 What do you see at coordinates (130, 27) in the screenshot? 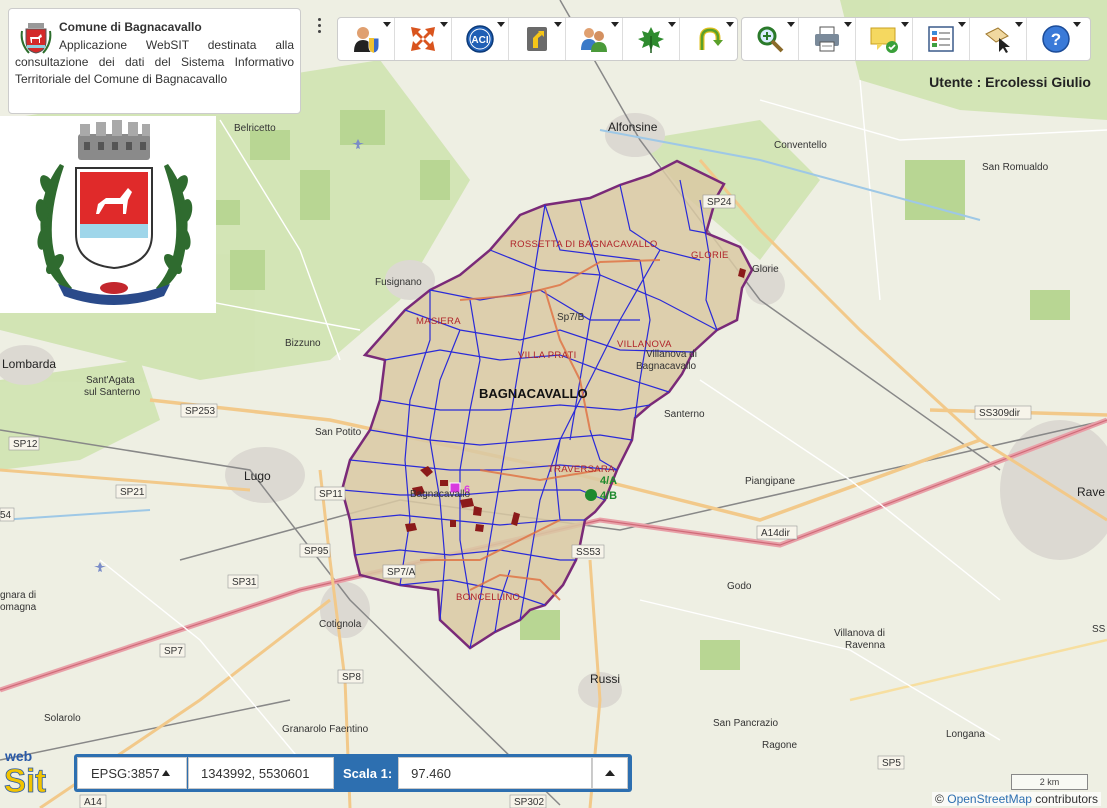
I see `app-title: Comune di Bagnacavallo` at bounding box center [130, 27].